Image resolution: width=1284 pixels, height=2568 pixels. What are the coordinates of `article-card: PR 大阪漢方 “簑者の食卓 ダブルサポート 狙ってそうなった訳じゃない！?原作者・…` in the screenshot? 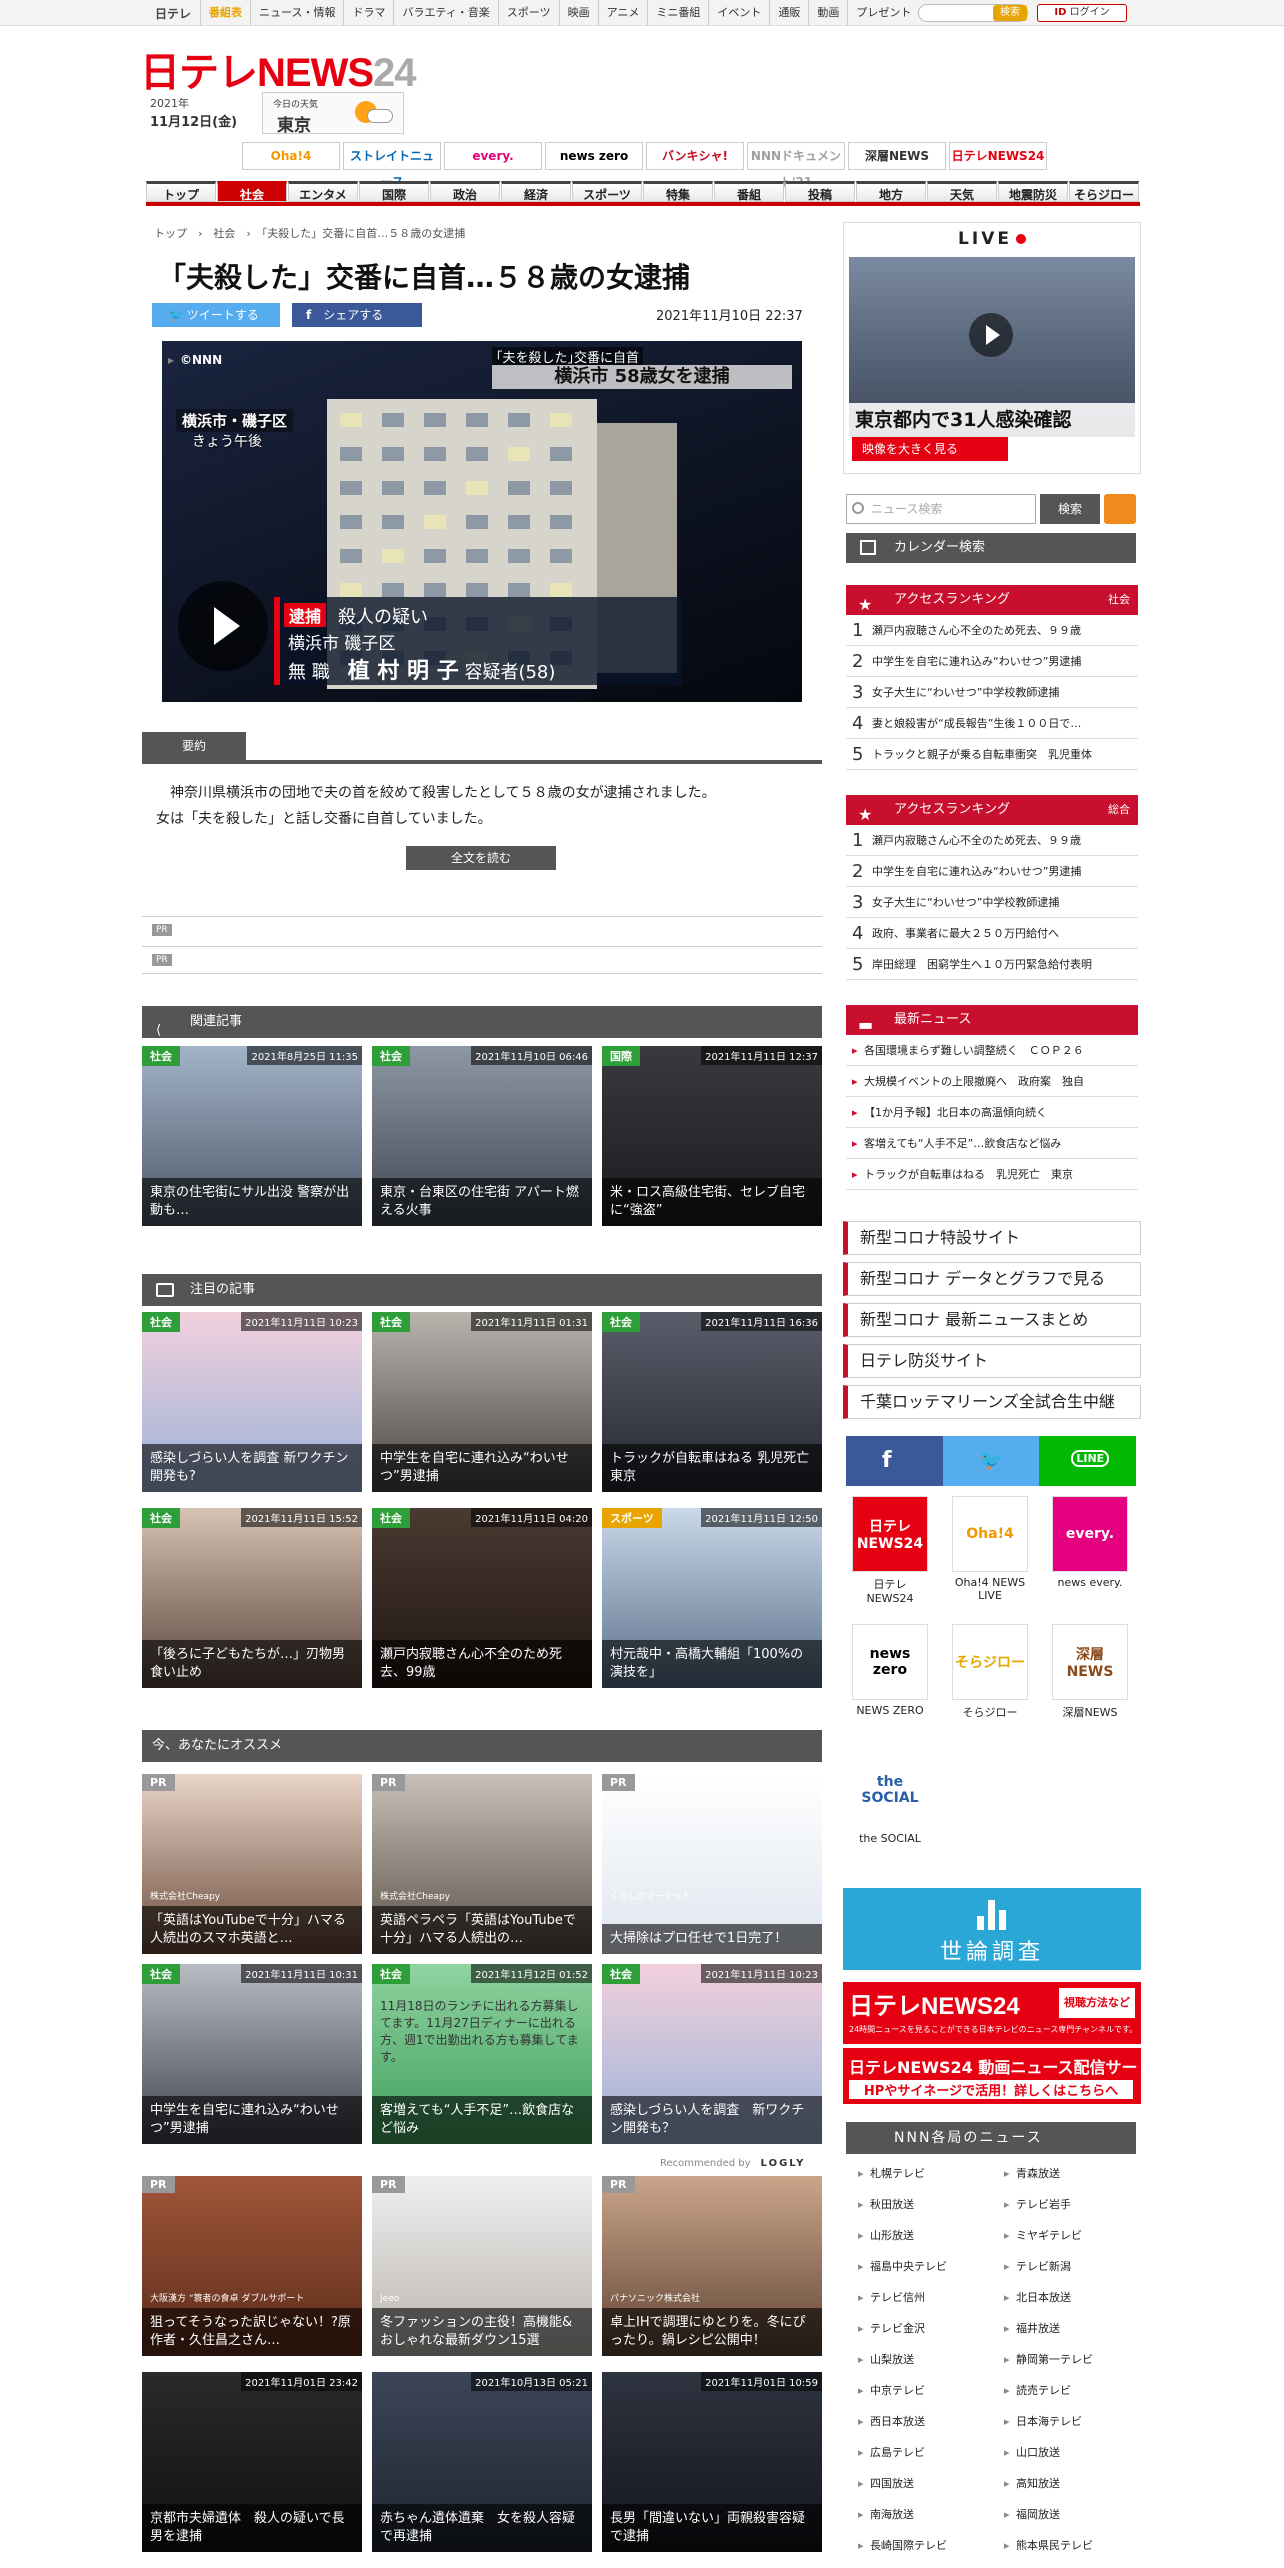 It's located at (252, 2266).